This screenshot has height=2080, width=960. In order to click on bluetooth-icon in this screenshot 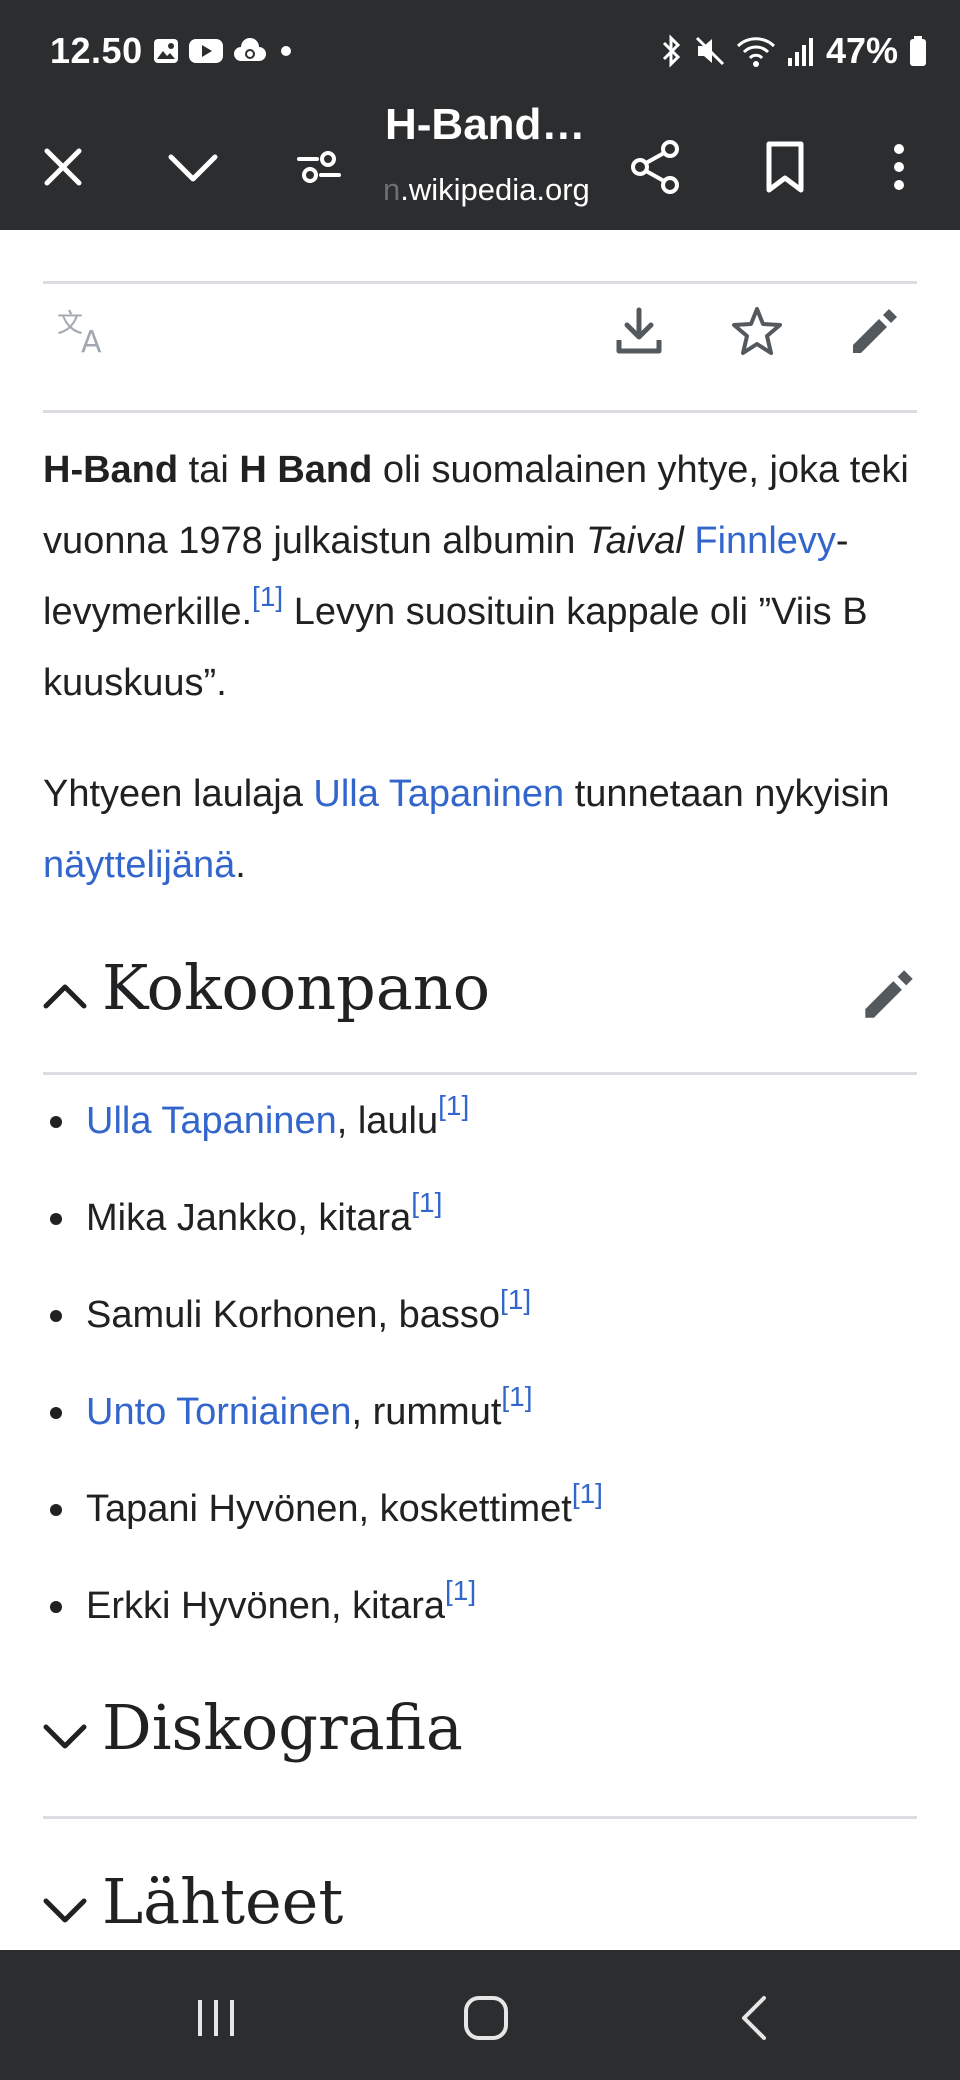, I will do `click(671, 51)`.